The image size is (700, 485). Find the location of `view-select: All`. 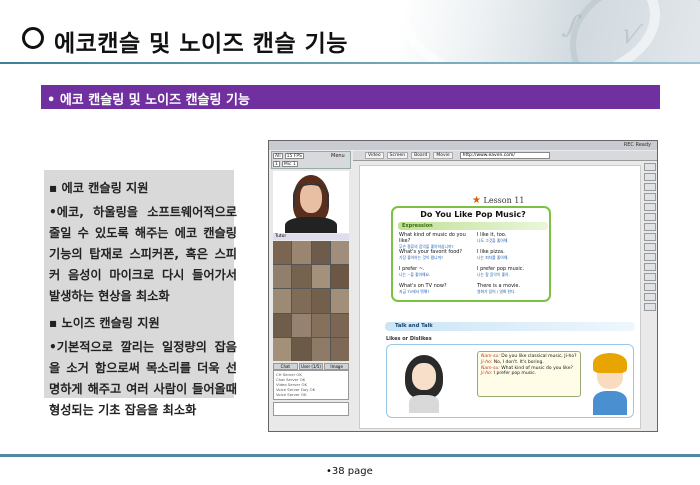

view-select: All is located at coordinates (278, 156).